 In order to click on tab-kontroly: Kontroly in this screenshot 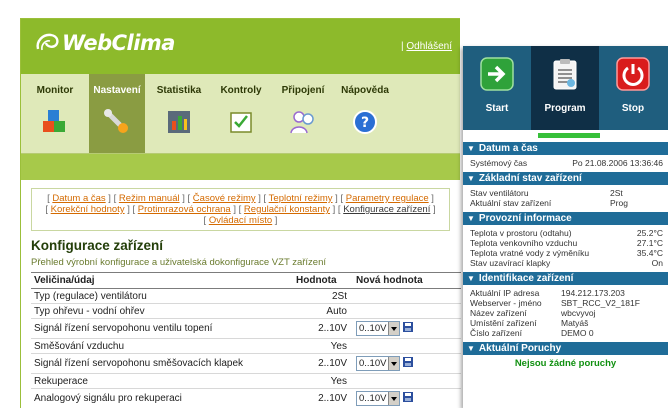, I will do `click(241, 113)`.